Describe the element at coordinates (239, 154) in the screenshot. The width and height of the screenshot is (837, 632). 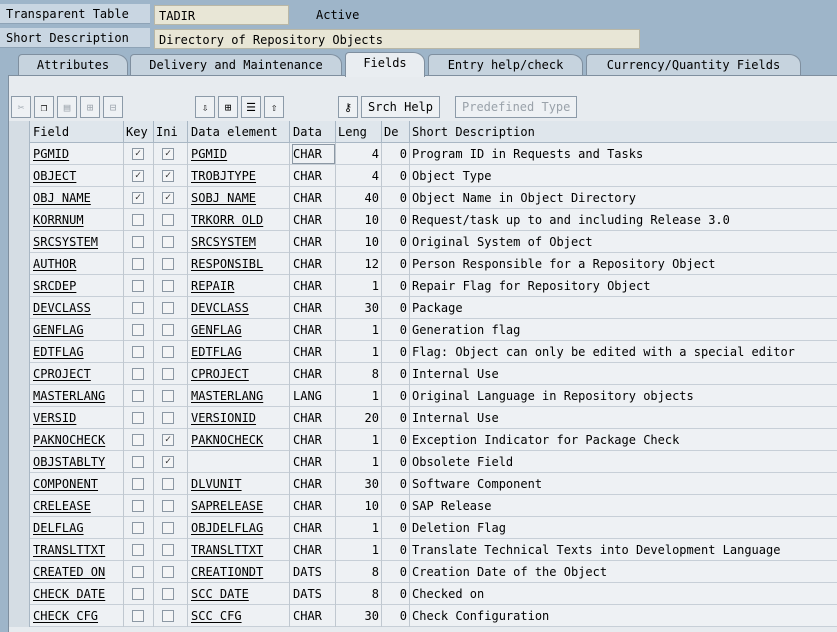
I see `data-element-input: PGMID` at that location.